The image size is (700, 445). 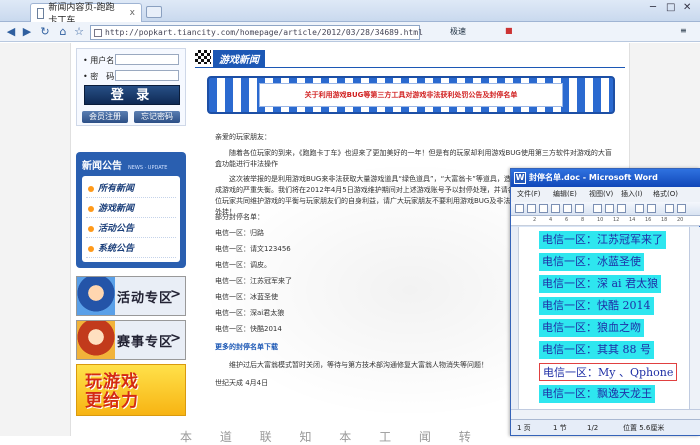 I want to click on word-title-bar: W 封停名单.doc - Microsoft Word, so click(x=605, y=178).